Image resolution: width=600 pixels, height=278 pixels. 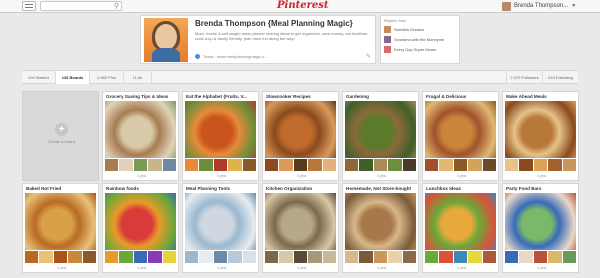 I want to click on create-board-tile: + Create a board, so click(x=60, y=136).